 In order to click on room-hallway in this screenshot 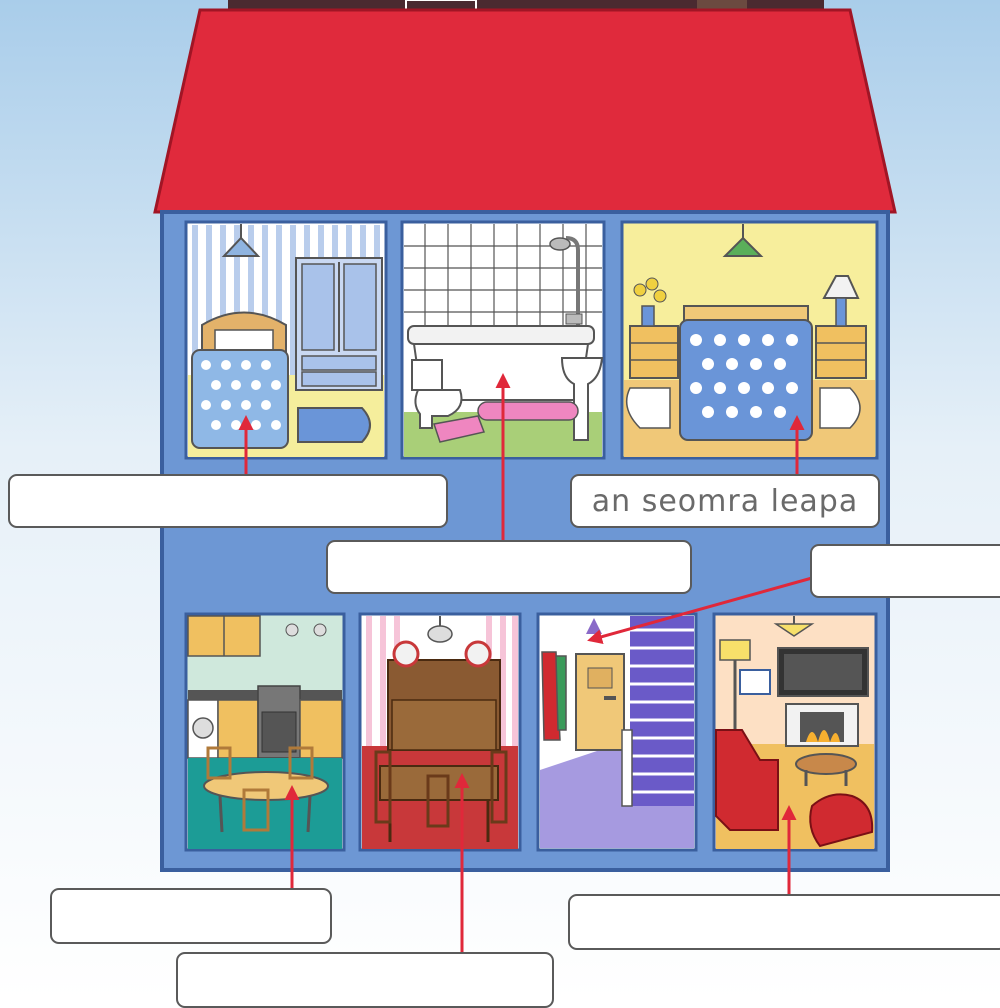, I will do `click(617, 732)`.